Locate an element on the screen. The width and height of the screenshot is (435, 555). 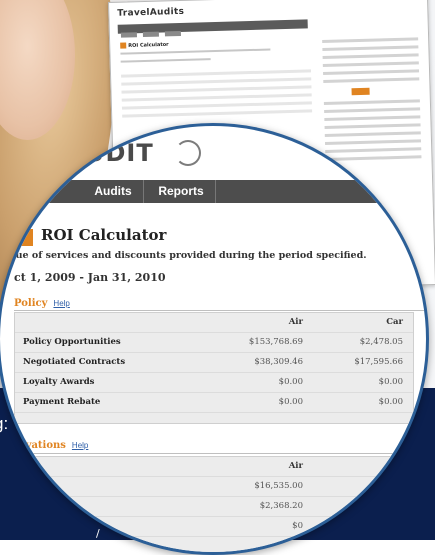
air-value: $16,535.00 is located at coordinates (278, 486).